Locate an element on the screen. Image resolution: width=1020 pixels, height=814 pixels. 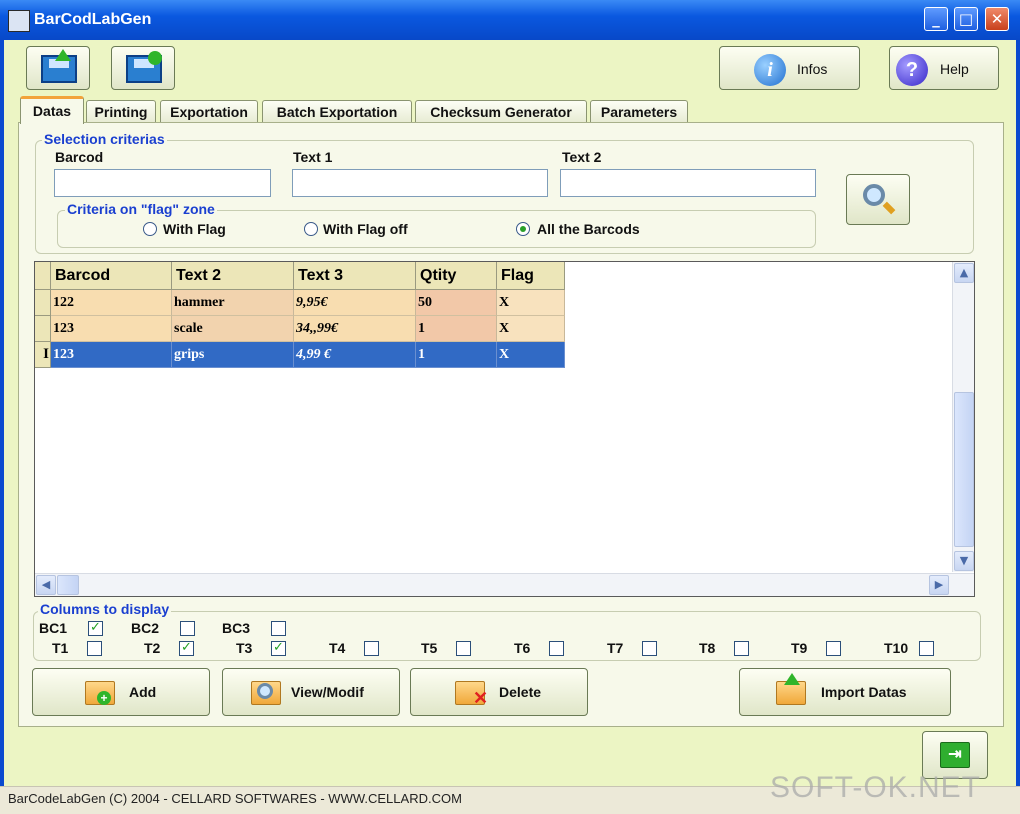
watermark: SOFT-OK.NET is located at coordinates (876, 787).